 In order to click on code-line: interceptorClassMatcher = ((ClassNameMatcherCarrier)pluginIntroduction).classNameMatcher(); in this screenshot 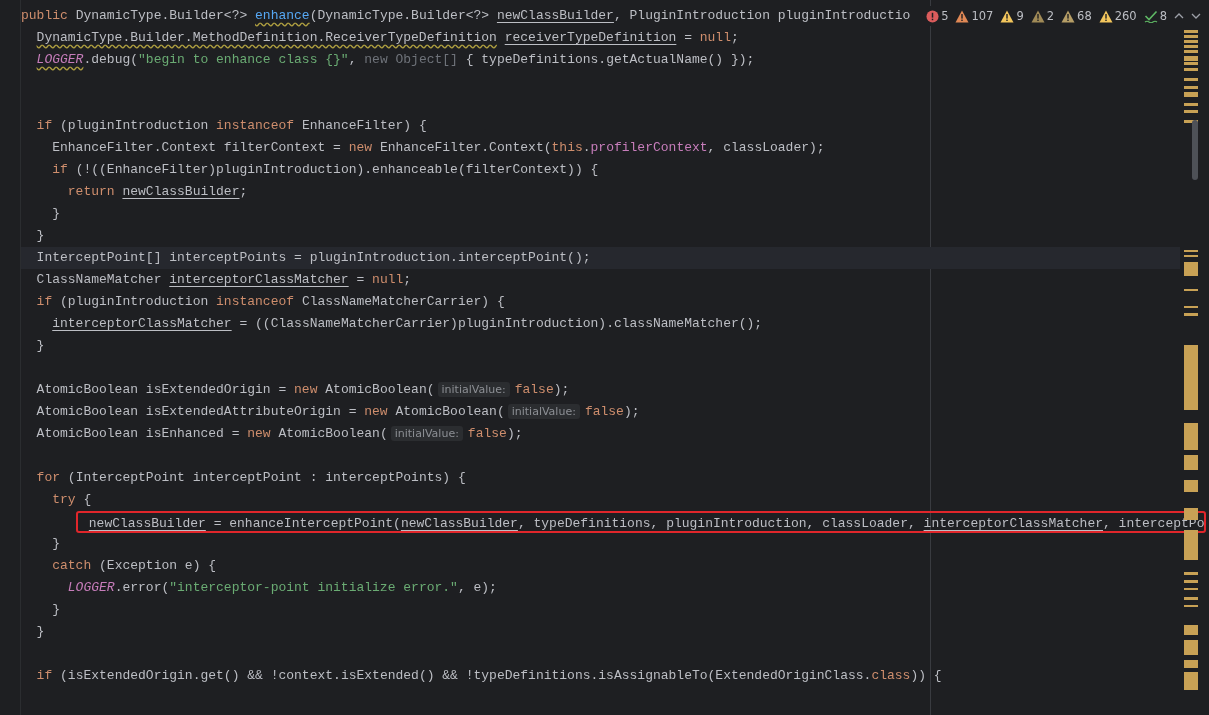, I will do `click(407, 324)`.